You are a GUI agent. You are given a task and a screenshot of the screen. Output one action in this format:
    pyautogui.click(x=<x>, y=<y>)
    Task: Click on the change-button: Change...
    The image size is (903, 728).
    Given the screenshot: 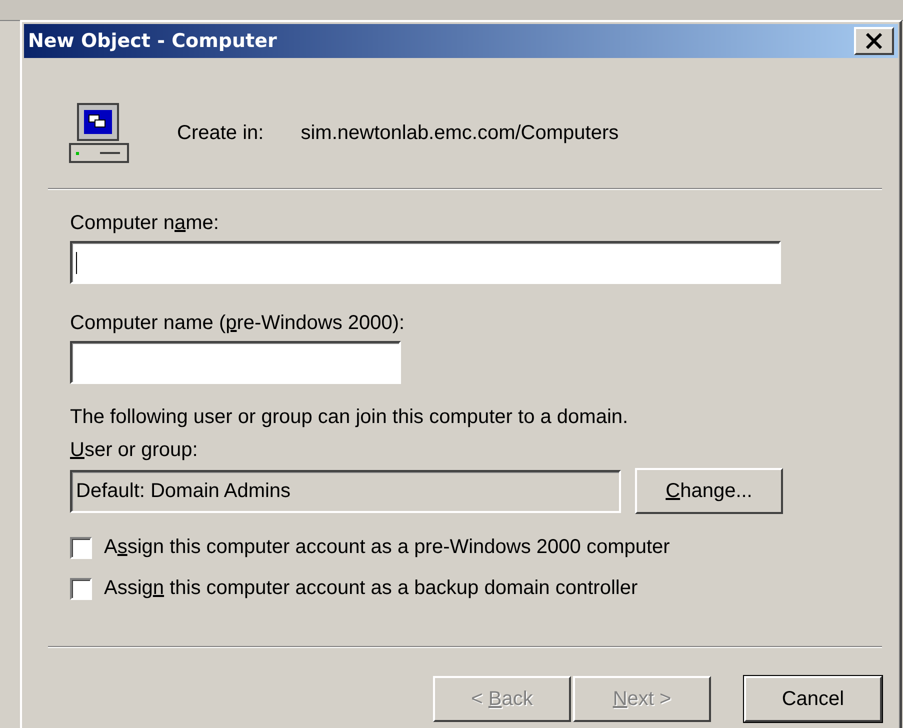 What is the action you would take?
    pyautogui.click(x=709, y=491)
    